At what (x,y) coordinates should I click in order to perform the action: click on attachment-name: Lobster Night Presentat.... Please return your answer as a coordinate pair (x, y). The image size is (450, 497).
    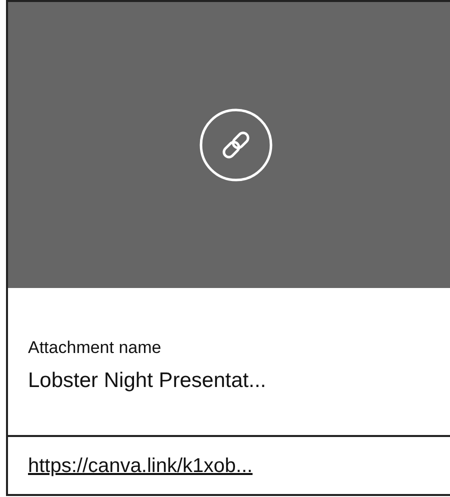
    Looking at the image, I should click on (148, 381).